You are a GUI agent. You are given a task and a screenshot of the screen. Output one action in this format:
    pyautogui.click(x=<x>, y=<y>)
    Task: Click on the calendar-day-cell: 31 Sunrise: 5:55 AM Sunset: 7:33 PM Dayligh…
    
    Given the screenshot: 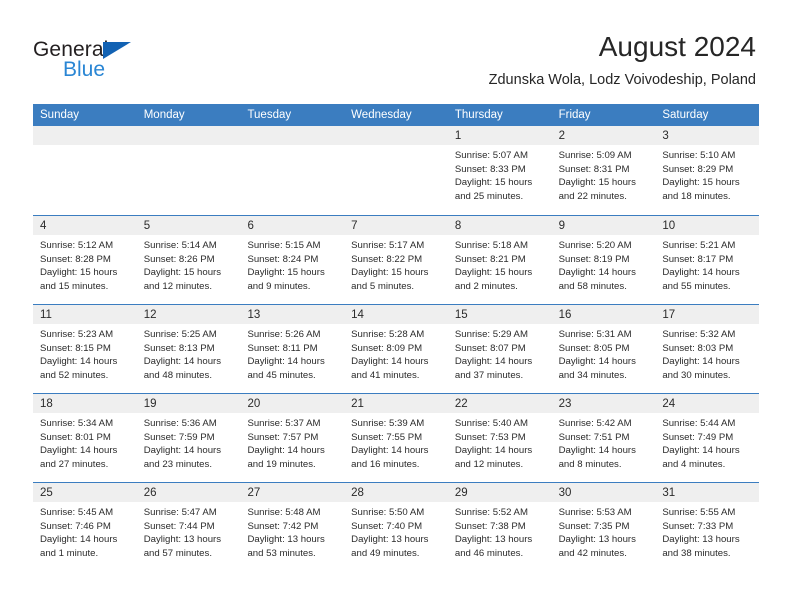 What is the action you would take?
    pyautogui.click(x=707, y=527)
    